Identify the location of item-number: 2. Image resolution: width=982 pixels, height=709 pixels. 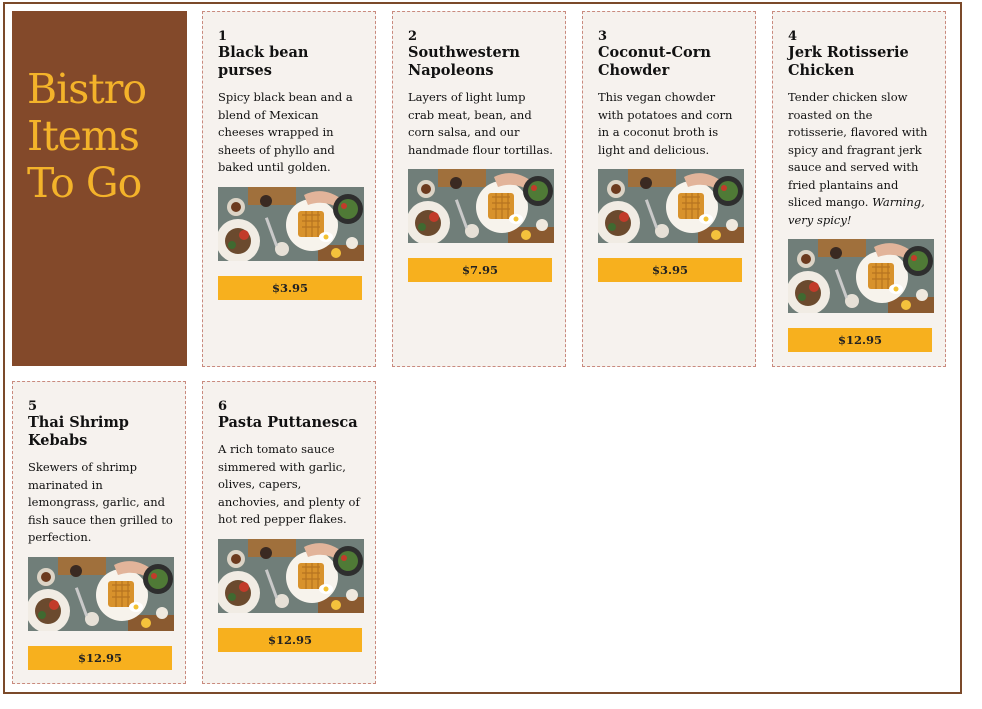
(413, 36).